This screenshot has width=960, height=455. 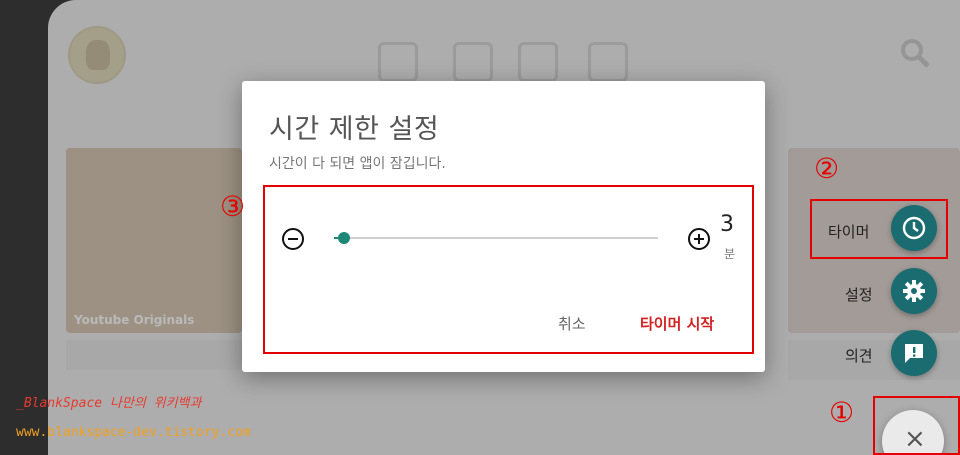 I want to click on annotation-box-timer, so click(x=879, y=229).